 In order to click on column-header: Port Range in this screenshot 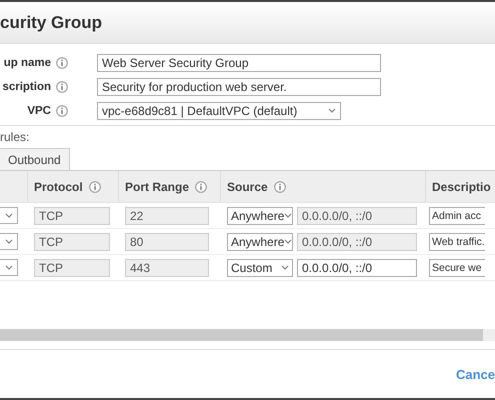, I will do `click(157, 187)`.